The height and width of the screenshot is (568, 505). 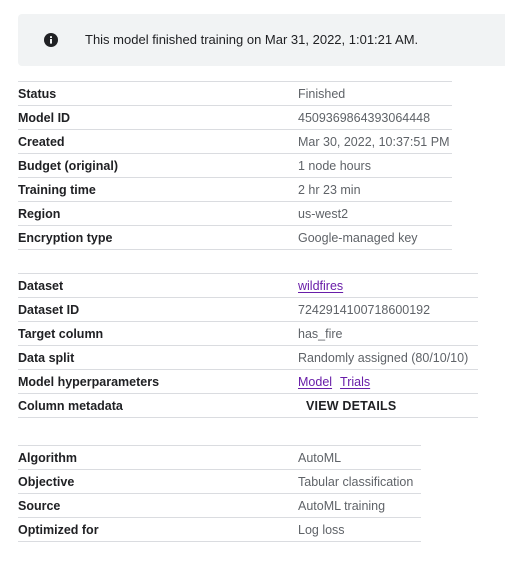 I want to click on objective-value: Tabular classification, so click(x=356, y=482).